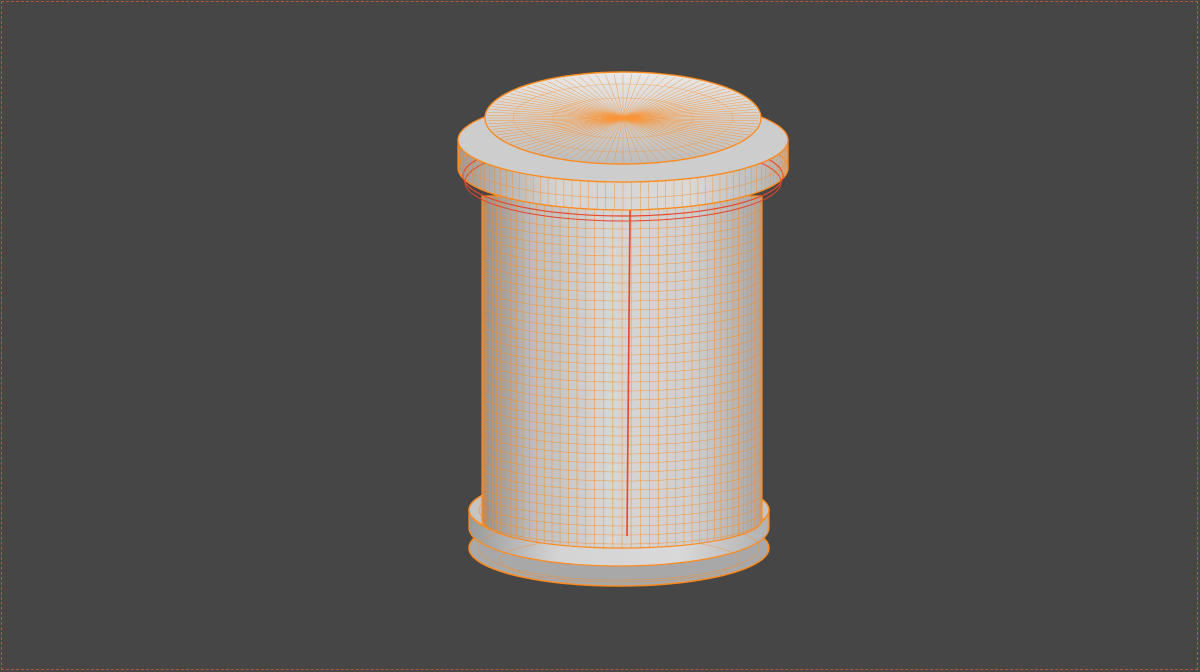 This screenshot has width=1200, height=672. I want to click on cylinder-body, so click(622, 372).